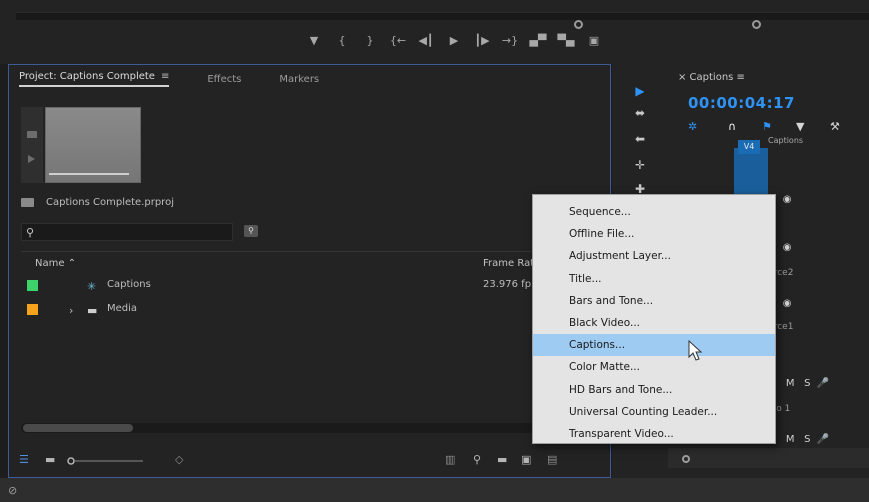  What do you see at coordinates (93, 145) in the screenshot?
I see `thumbnail-image` at bounding box center [93, 145].